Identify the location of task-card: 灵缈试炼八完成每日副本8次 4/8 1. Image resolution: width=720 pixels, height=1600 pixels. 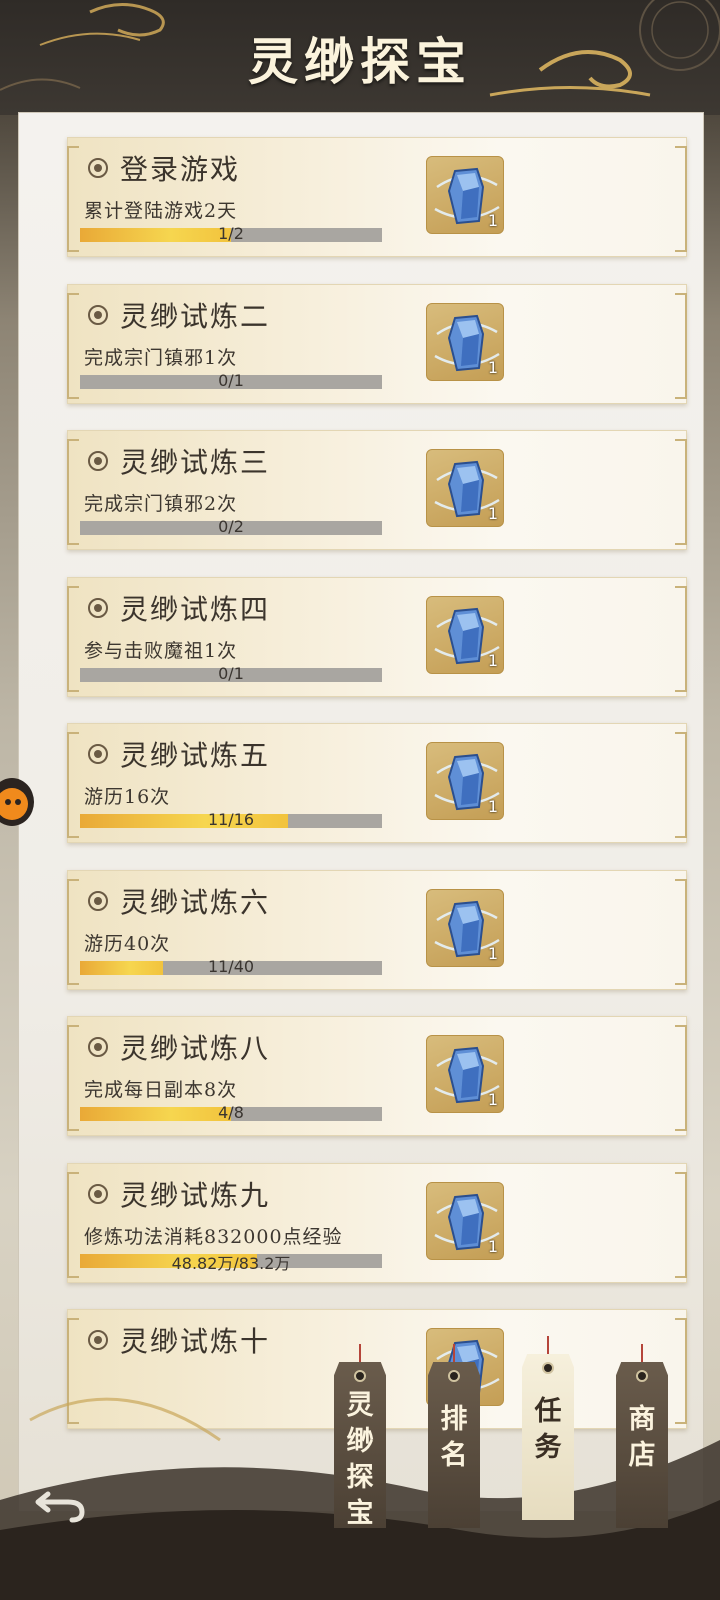
(377, 1076).